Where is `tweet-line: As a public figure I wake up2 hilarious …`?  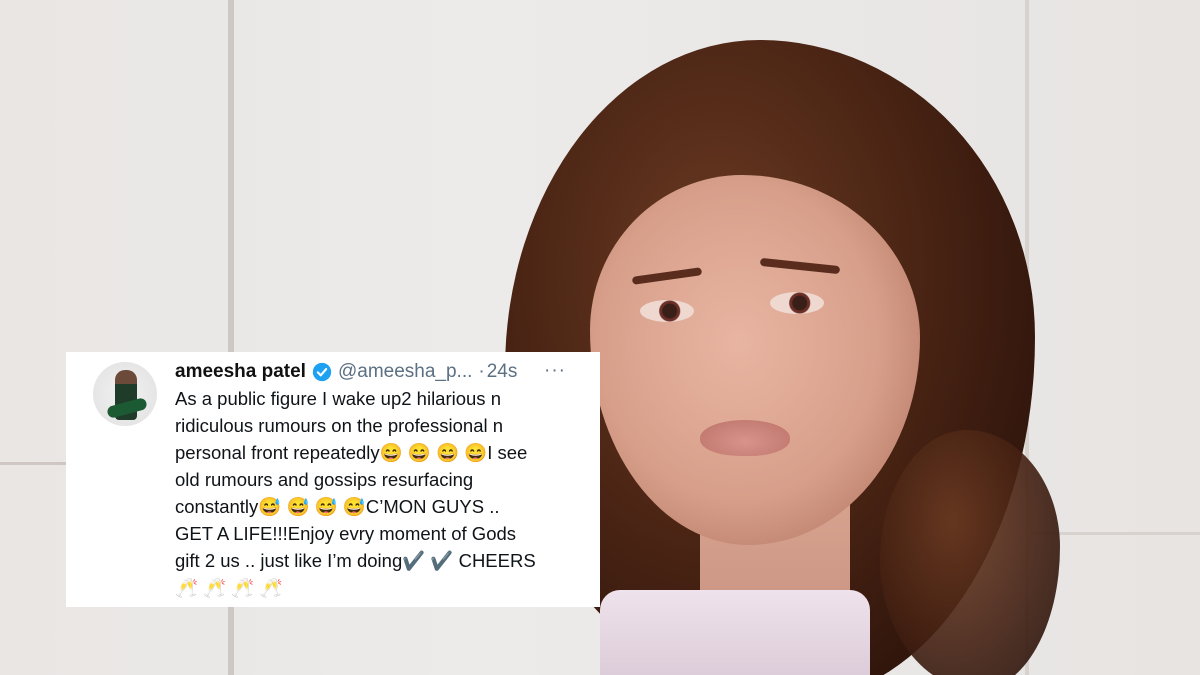 tweet-line: As a public figure I wake up2 hilarious … is located at coordinates (338, 398).